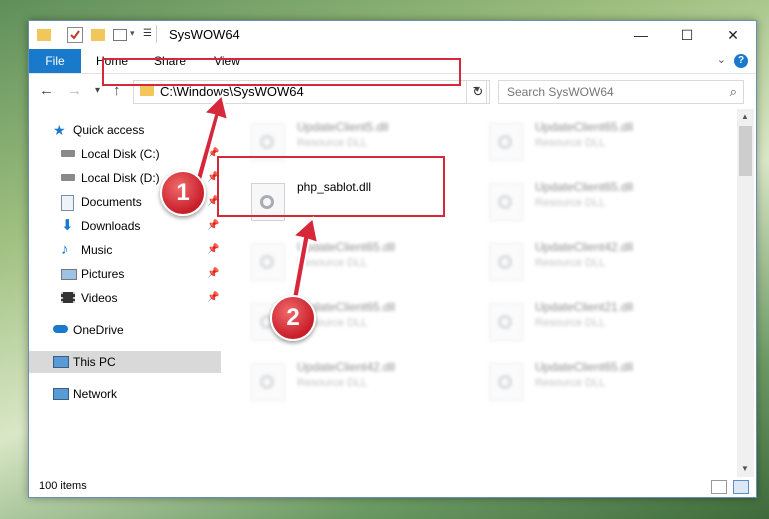 The height and width of the screenshot is (519, 769). I want to click on address-text: C:\Windows\SysWOW64, so click(232, 91).